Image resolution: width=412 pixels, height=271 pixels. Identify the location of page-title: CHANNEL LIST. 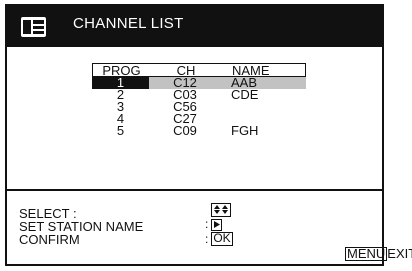
(128, 23).